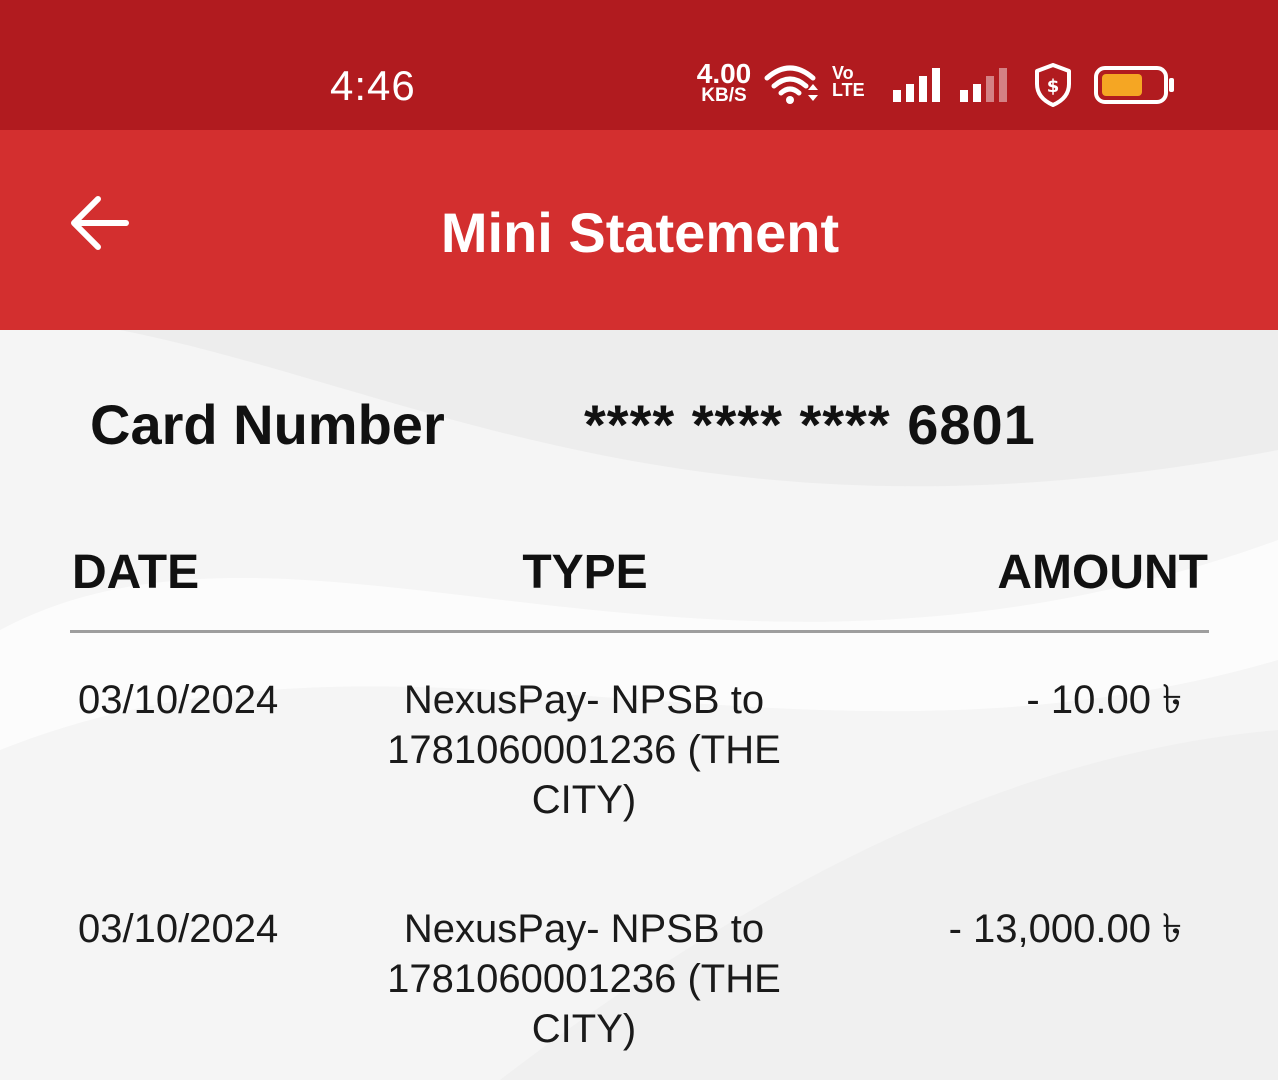 The height and width of the screenshot is (1080, 1278). What do you see at coordinates (585, 572) in the screenshot?
I see `column-header-type: TYPE` at bounding box center [585, 572].